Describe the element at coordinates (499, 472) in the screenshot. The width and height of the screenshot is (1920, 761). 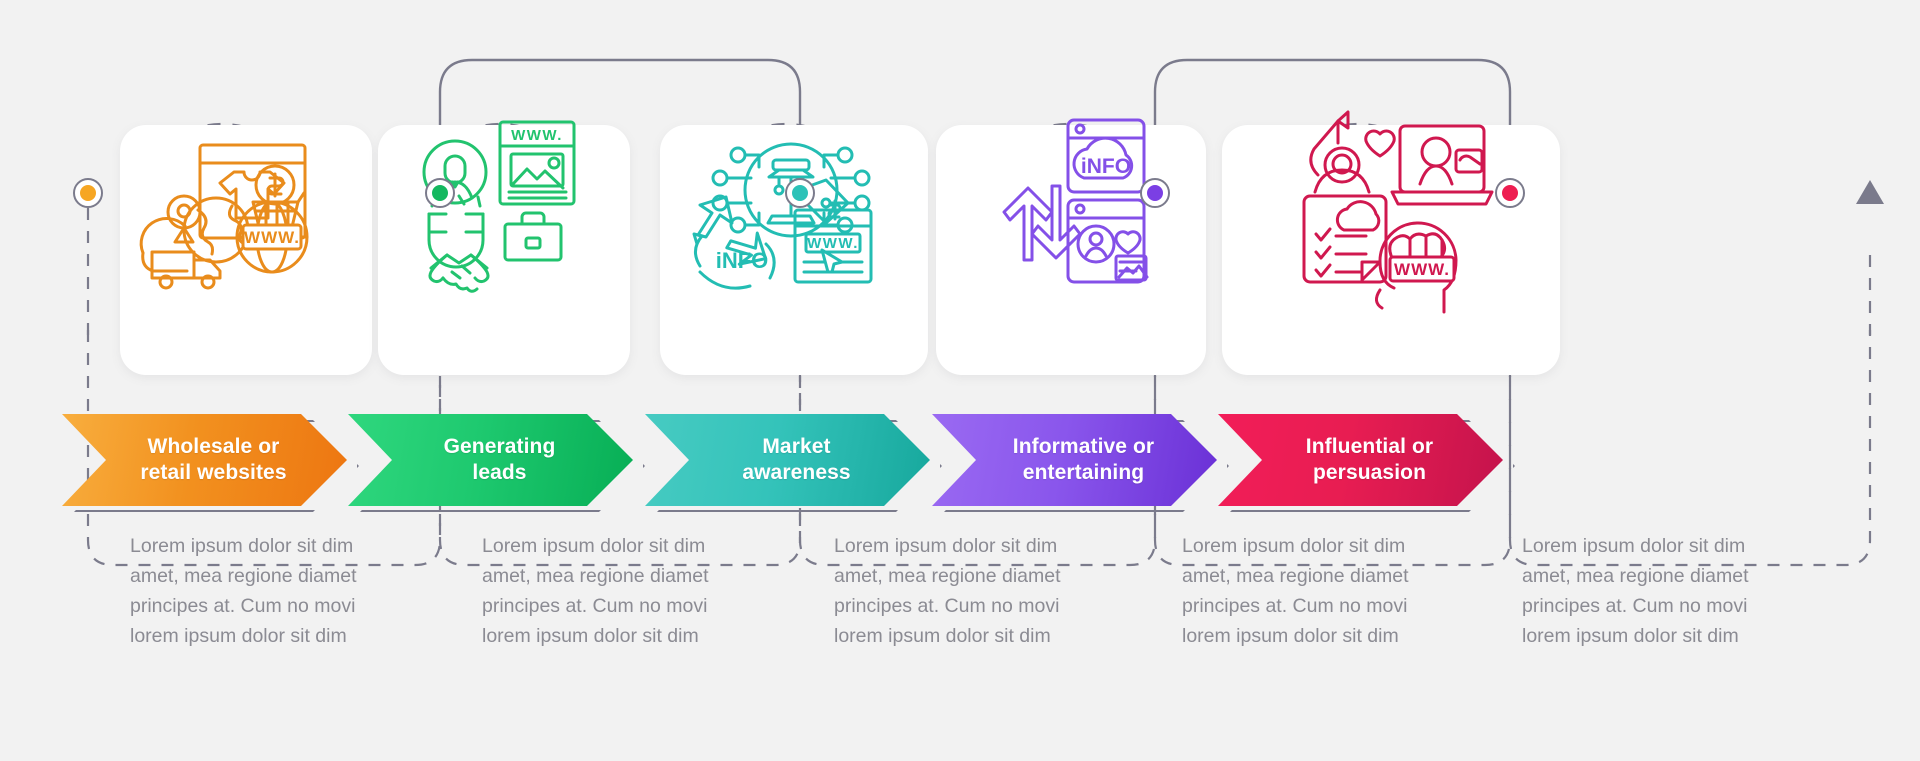
I see `banner-label-2-line2: leads` at that location.